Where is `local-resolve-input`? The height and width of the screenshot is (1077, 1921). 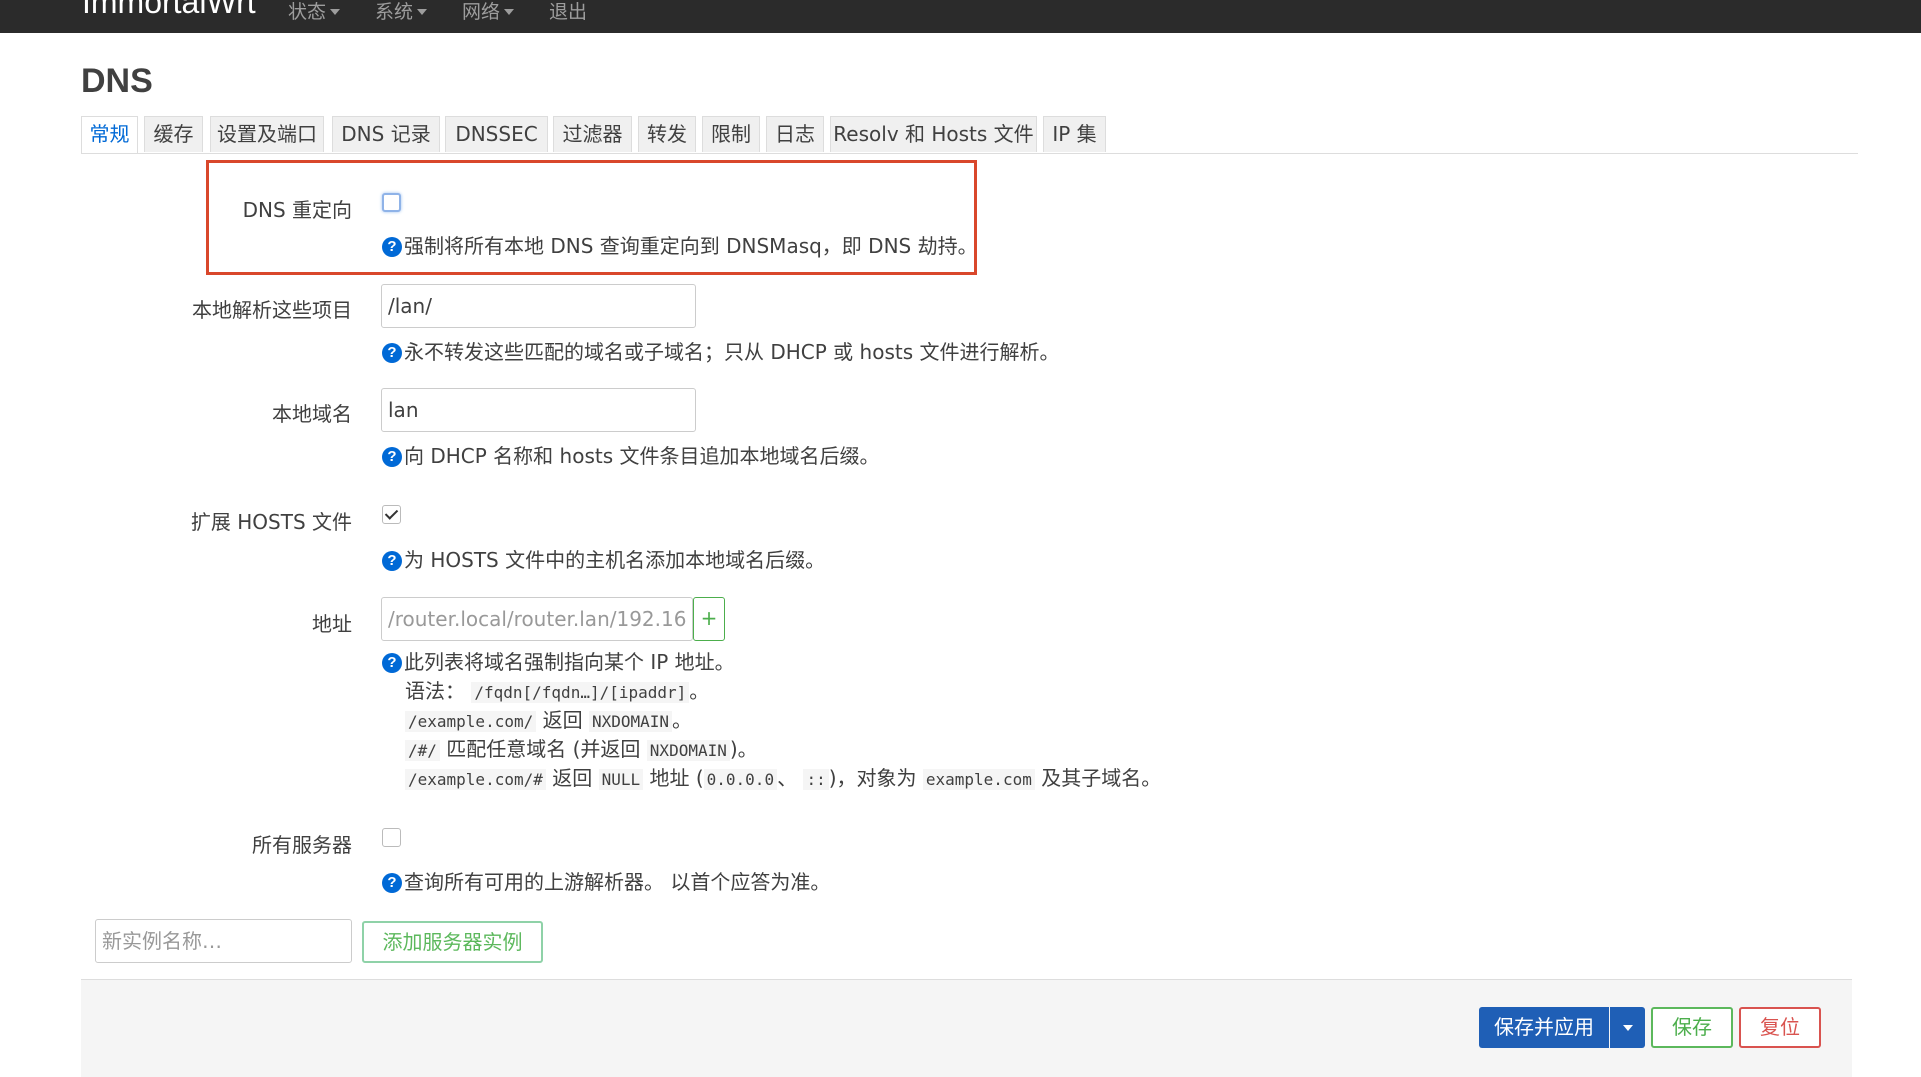
local-resolve-input is located at coordinates (538, 306).